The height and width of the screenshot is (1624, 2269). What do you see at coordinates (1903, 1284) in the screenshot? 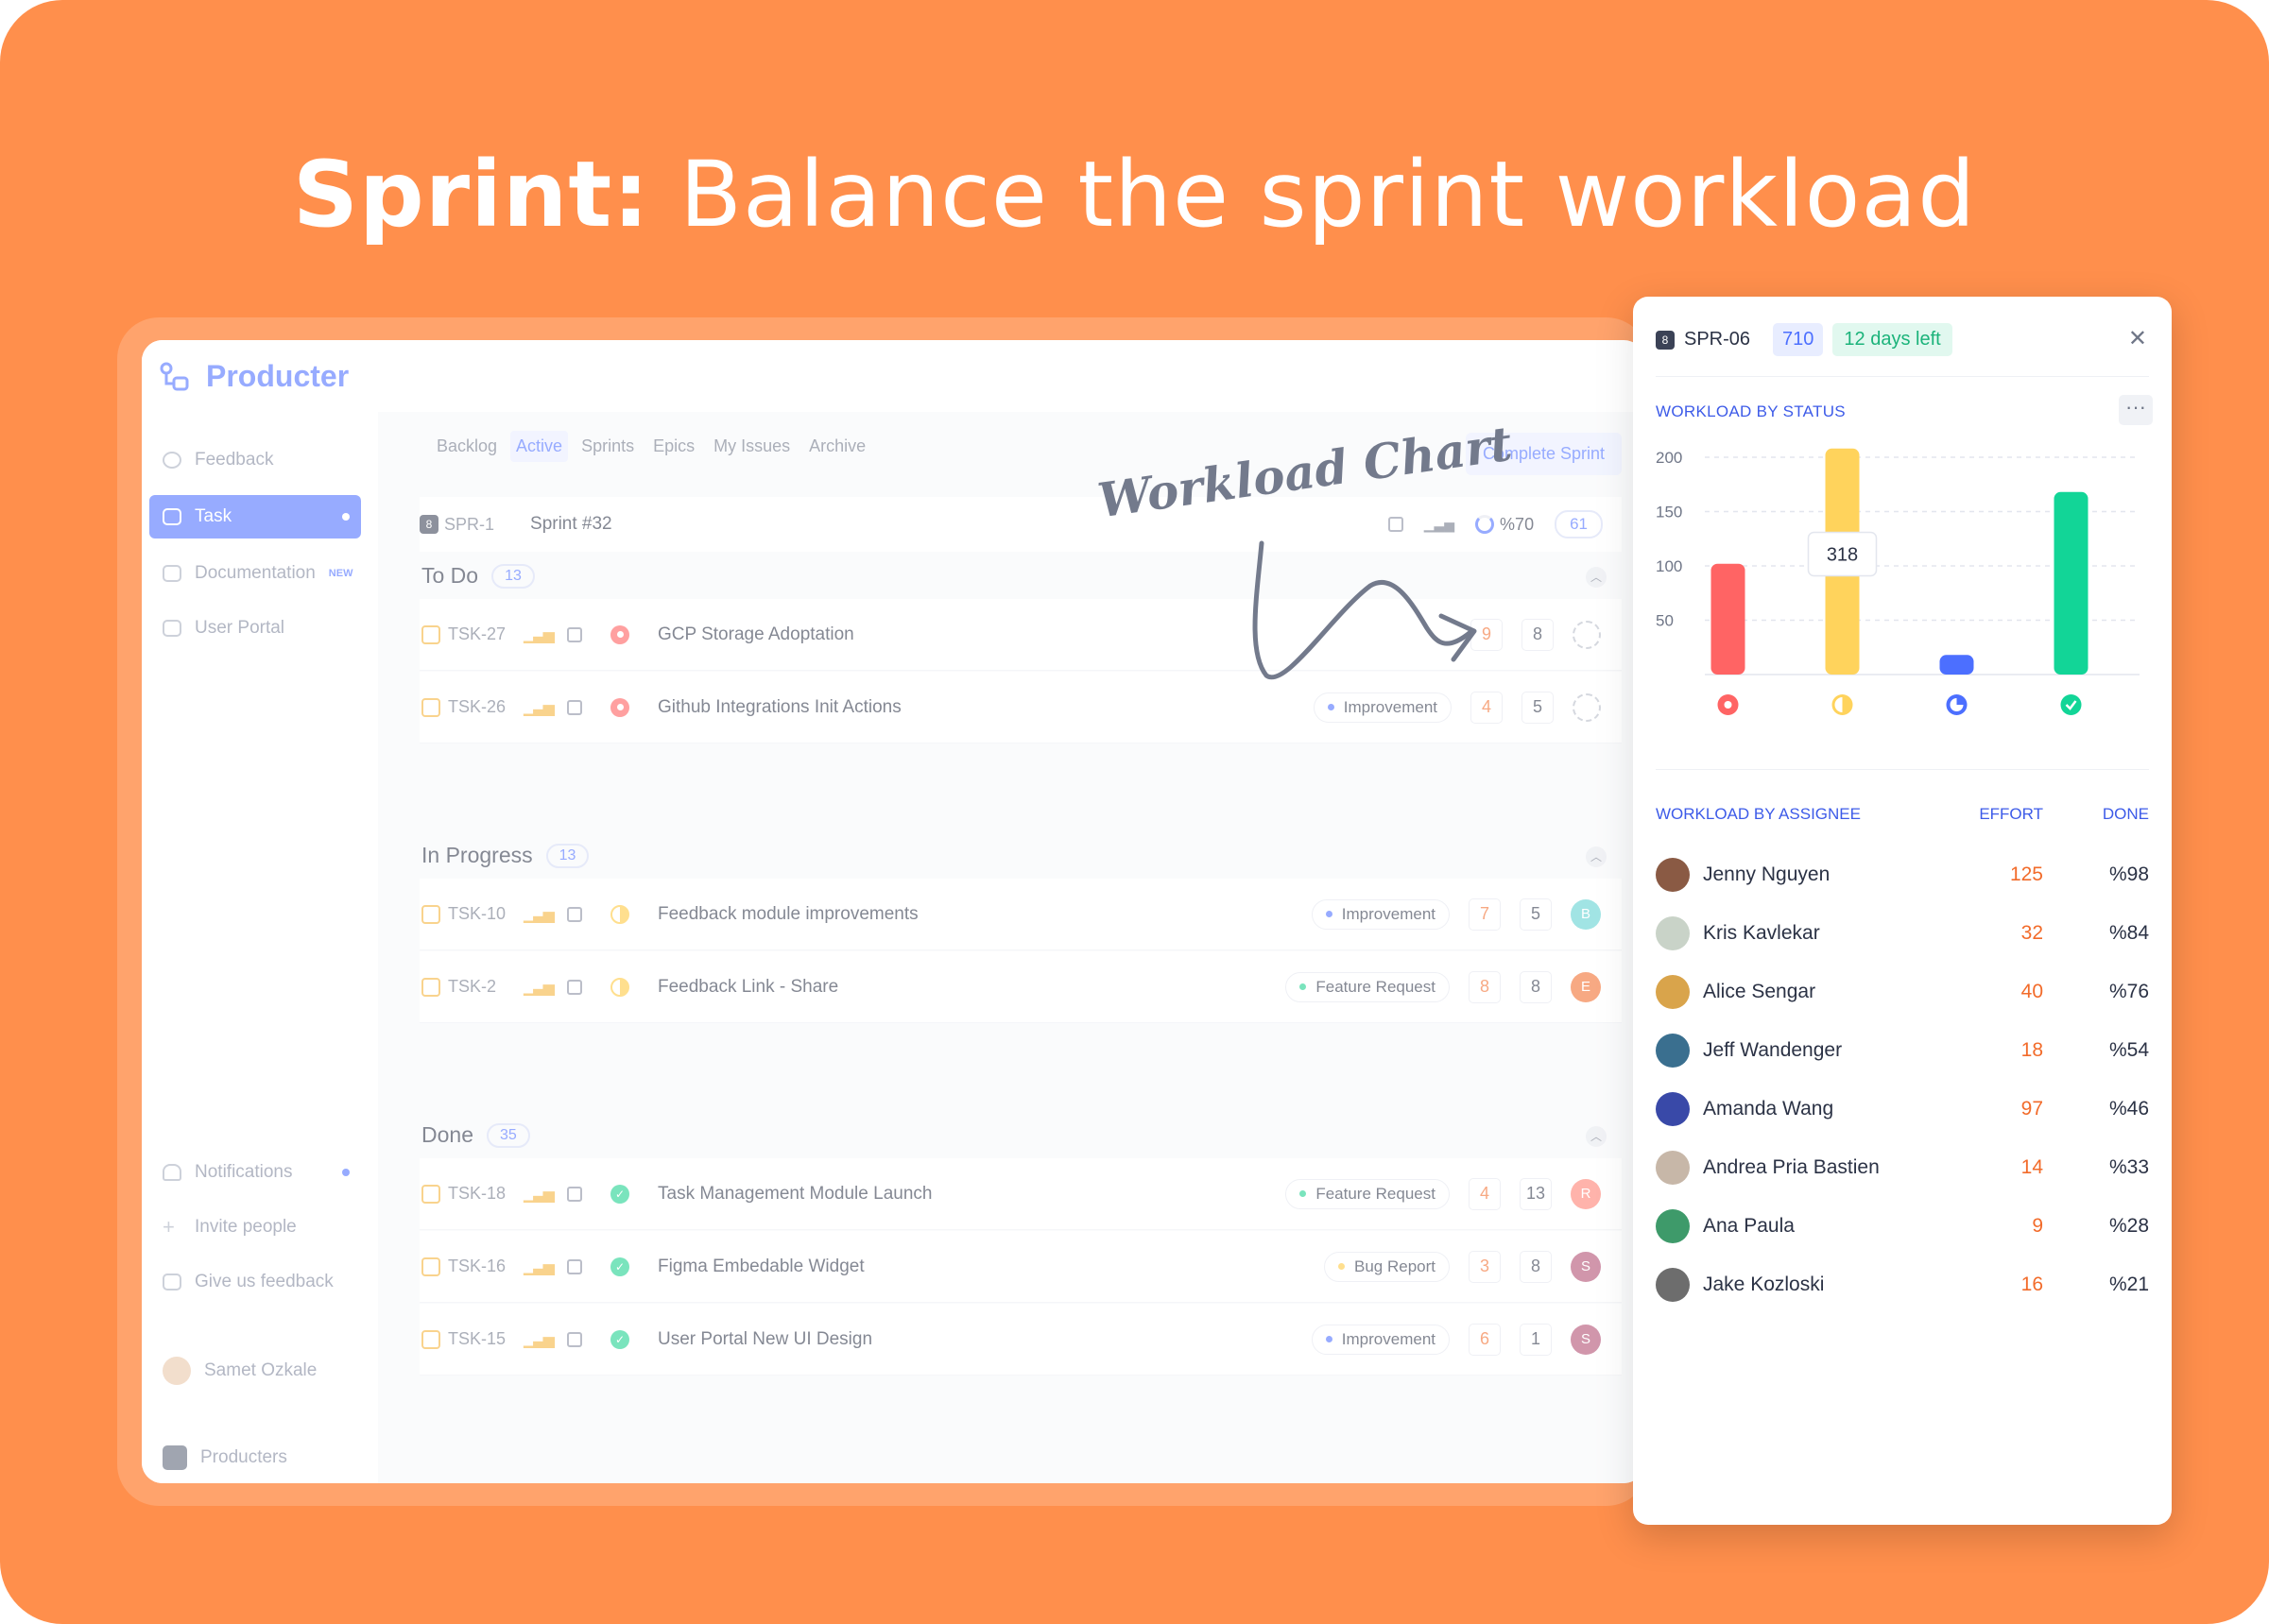
I see `assignee-row: Jake Kozloski 16 %21` at bounding box center [1903, 1284].